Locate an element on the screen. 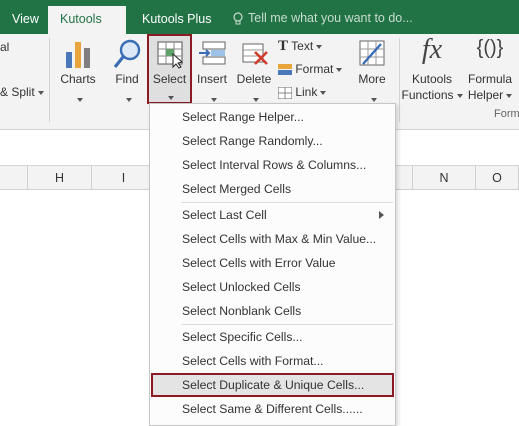  kutools-functions-button: fx Kutools Functions is located at coordinates (432, 74).